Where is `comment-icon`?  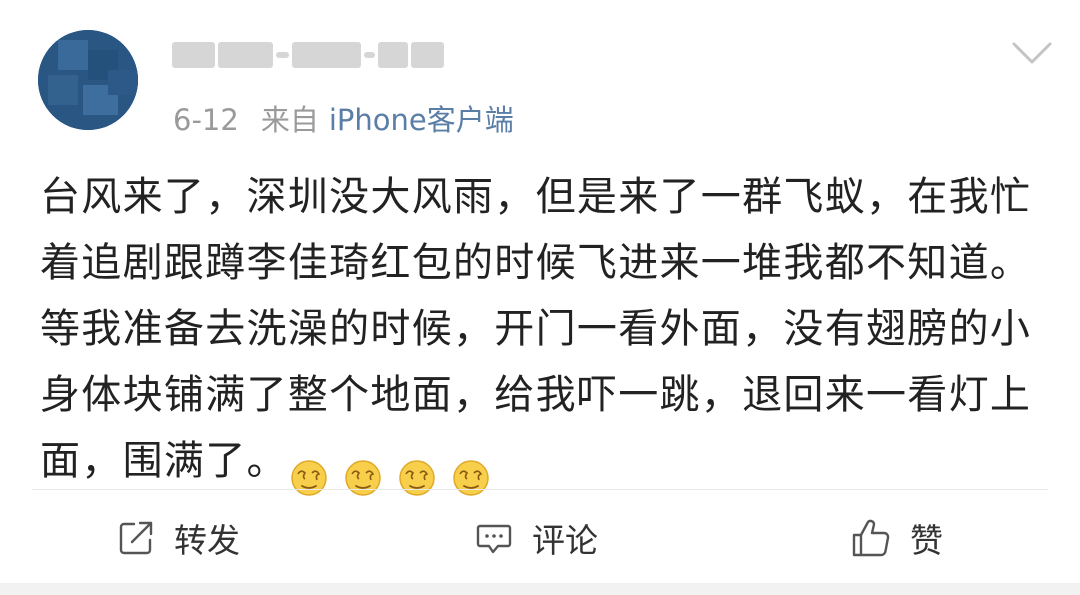 comment-icon is located at coordinates (494, 539).